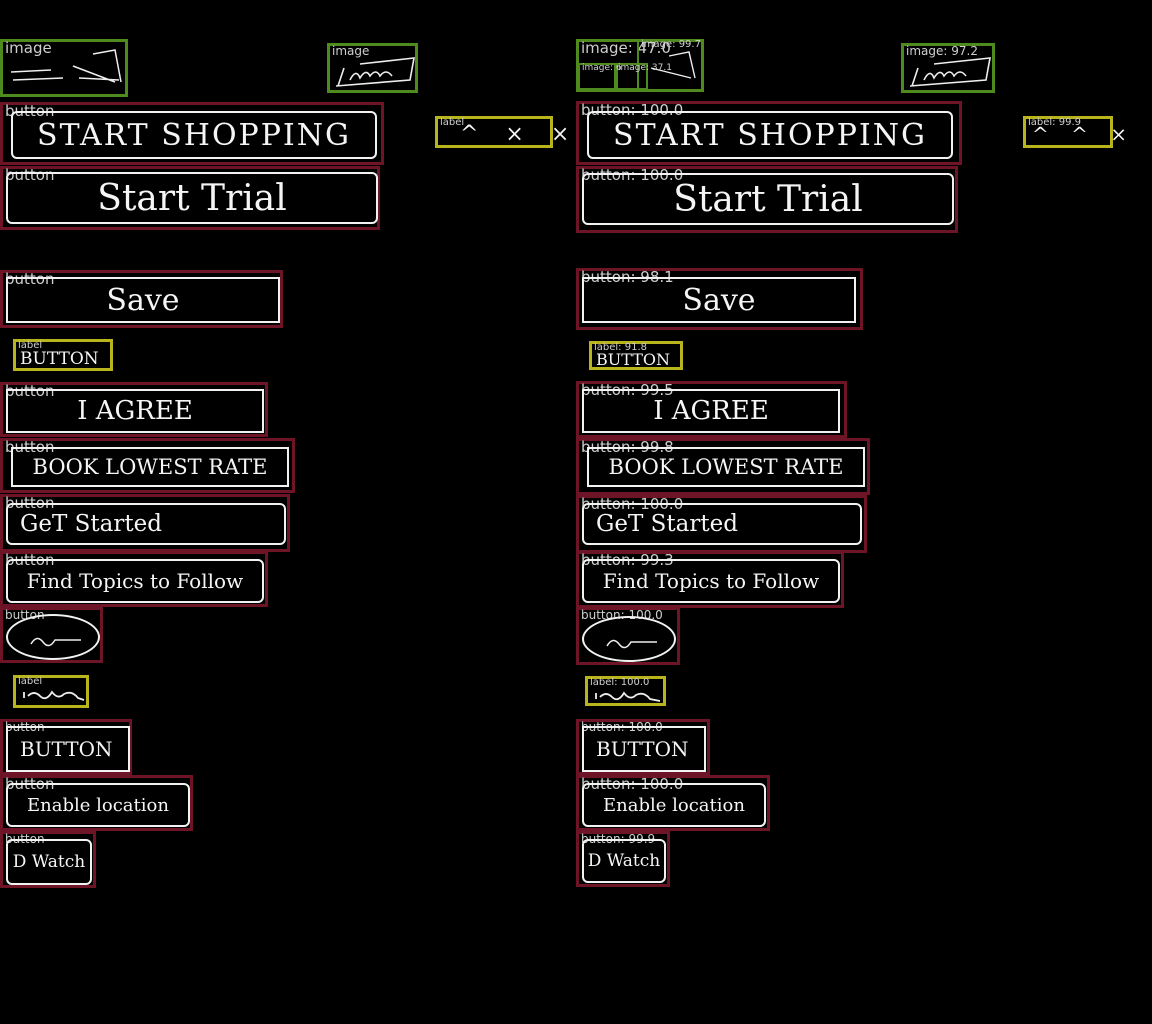  I want to click on start-trial-detection: button: 100.0 Start Trial, so click(767, 199).